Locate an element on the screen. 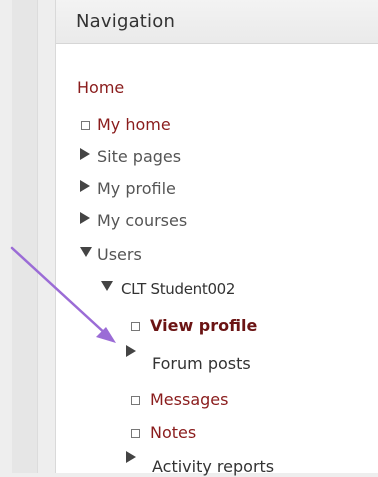 The width and height of the screenshot is (378, 477). nav-item-home: Home is located at coordinates (100, 88).